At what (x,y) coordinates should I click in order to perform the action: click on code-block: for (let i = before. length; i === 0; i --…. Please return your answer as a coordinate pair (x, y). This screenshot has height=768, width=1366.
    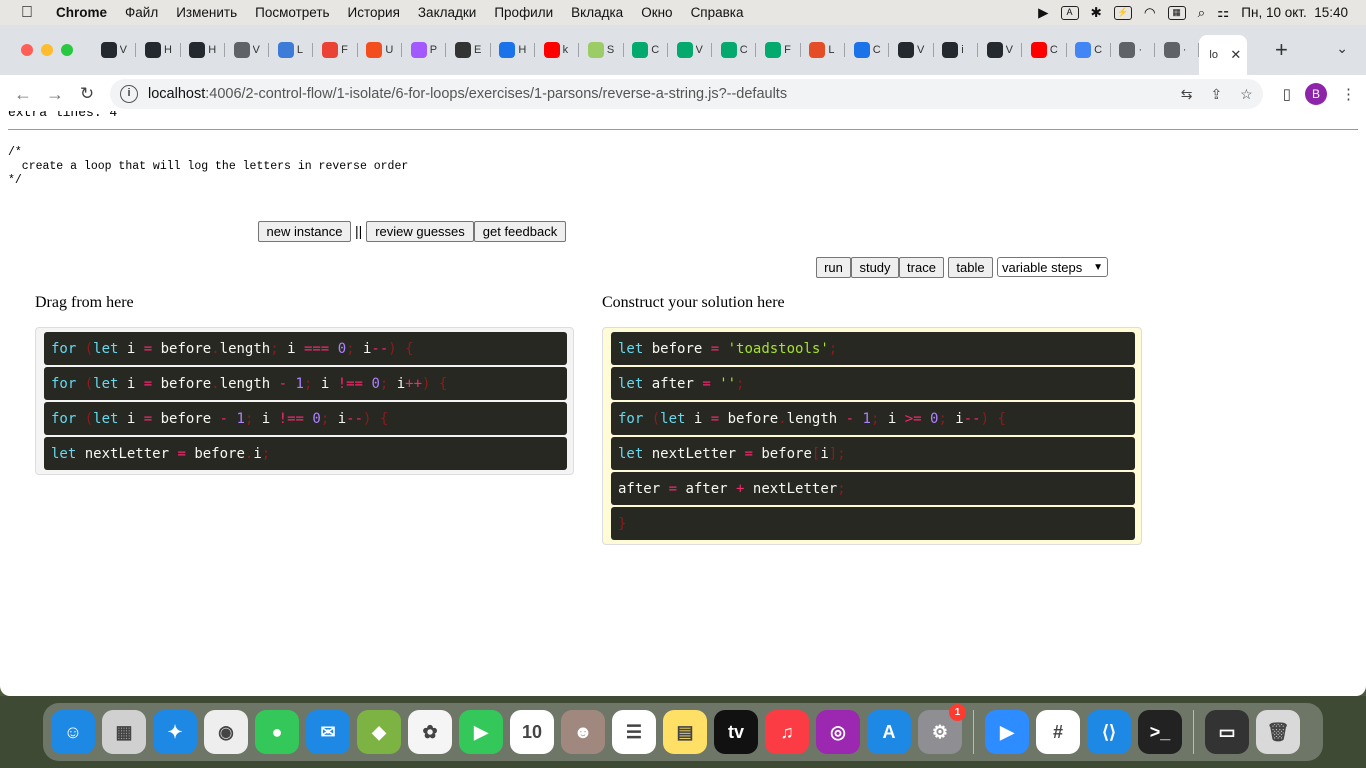
    Looking at the image, I should click on (305, 348).